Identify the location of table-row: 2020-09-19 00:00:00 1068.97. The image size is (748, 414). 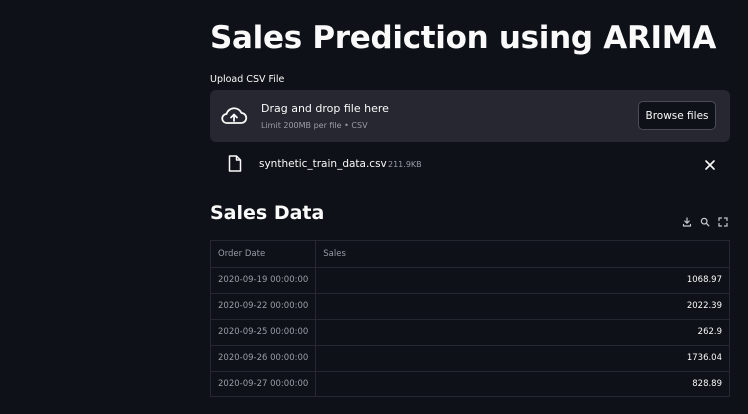
(470, 280).